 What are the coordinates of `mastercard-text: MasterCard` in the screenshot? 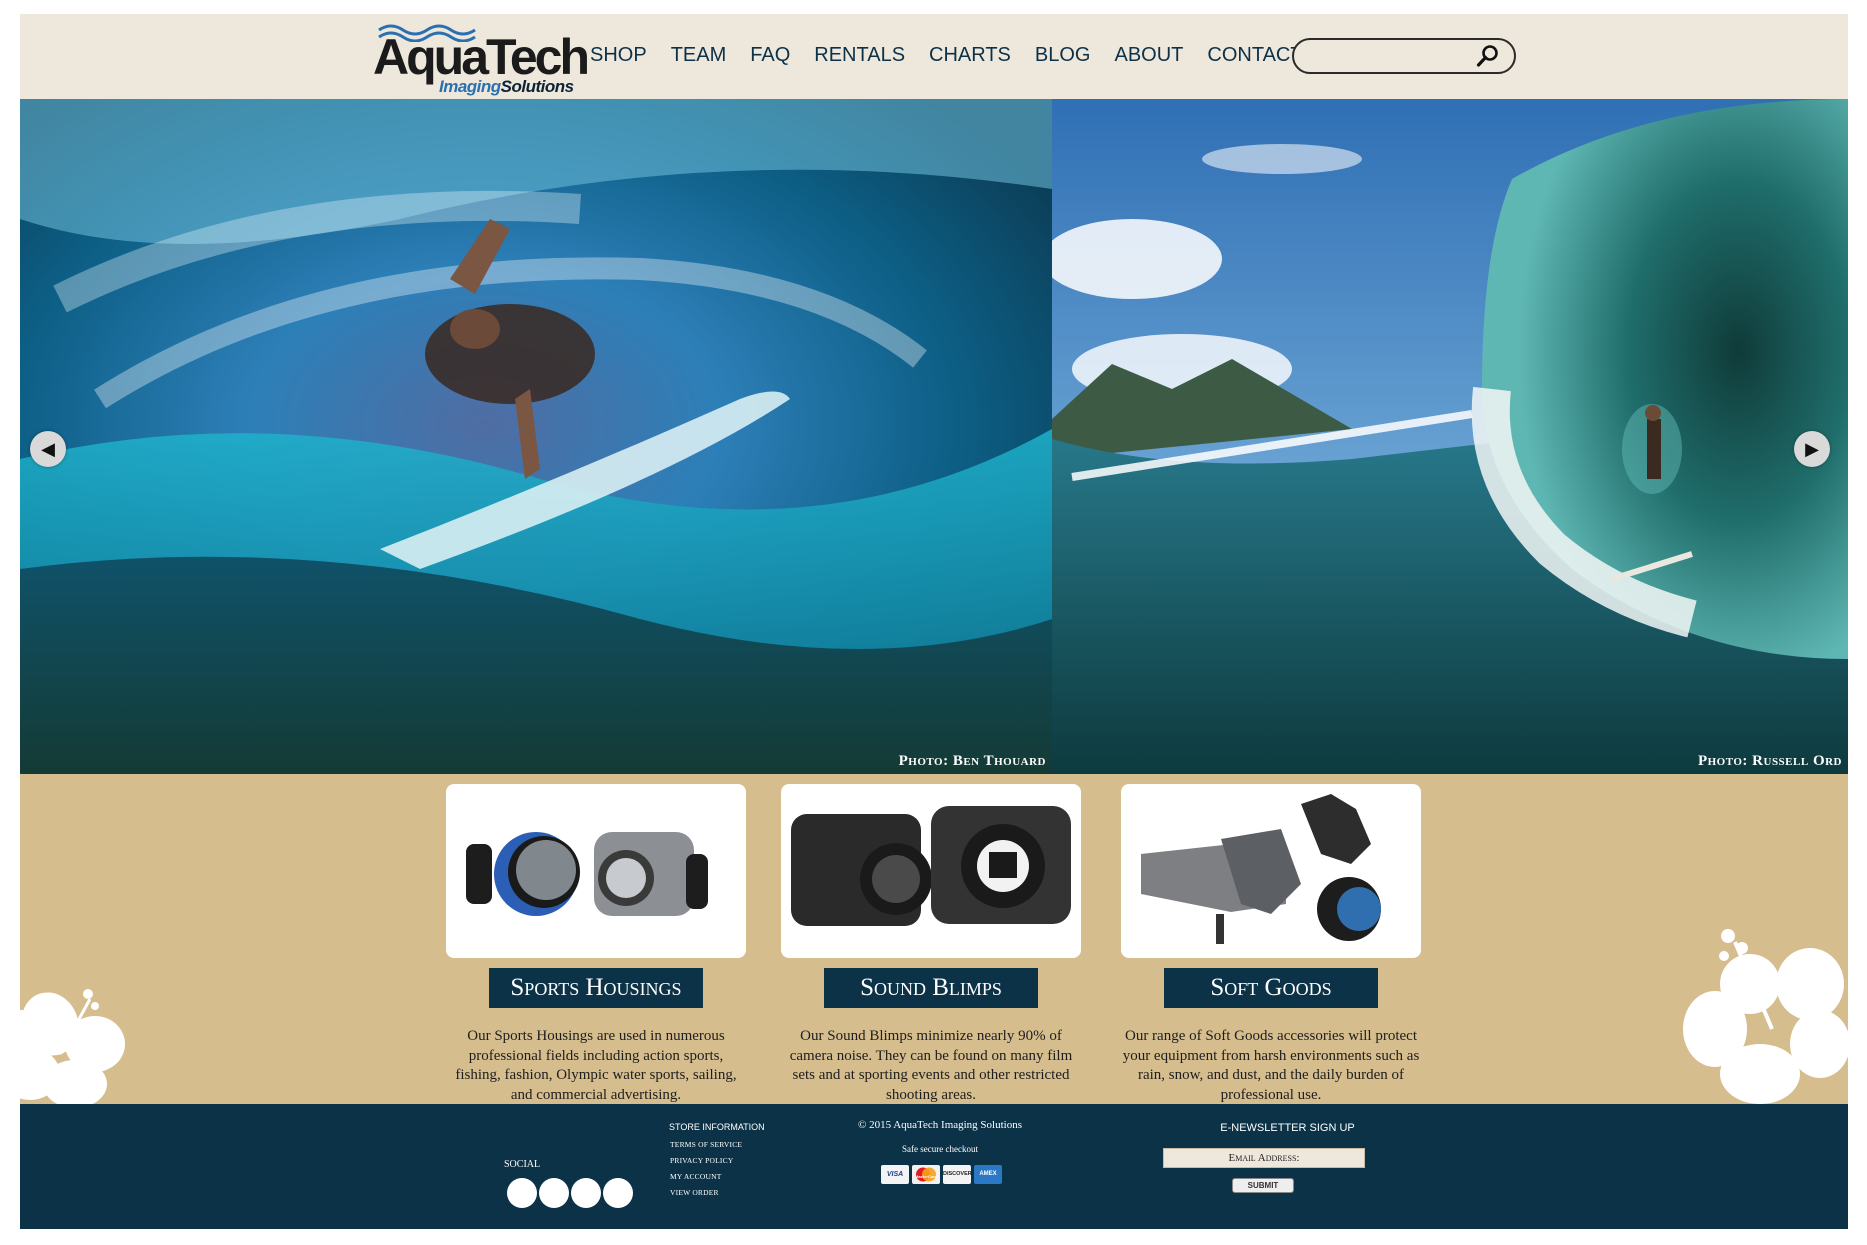 It's located at (925, 1176).